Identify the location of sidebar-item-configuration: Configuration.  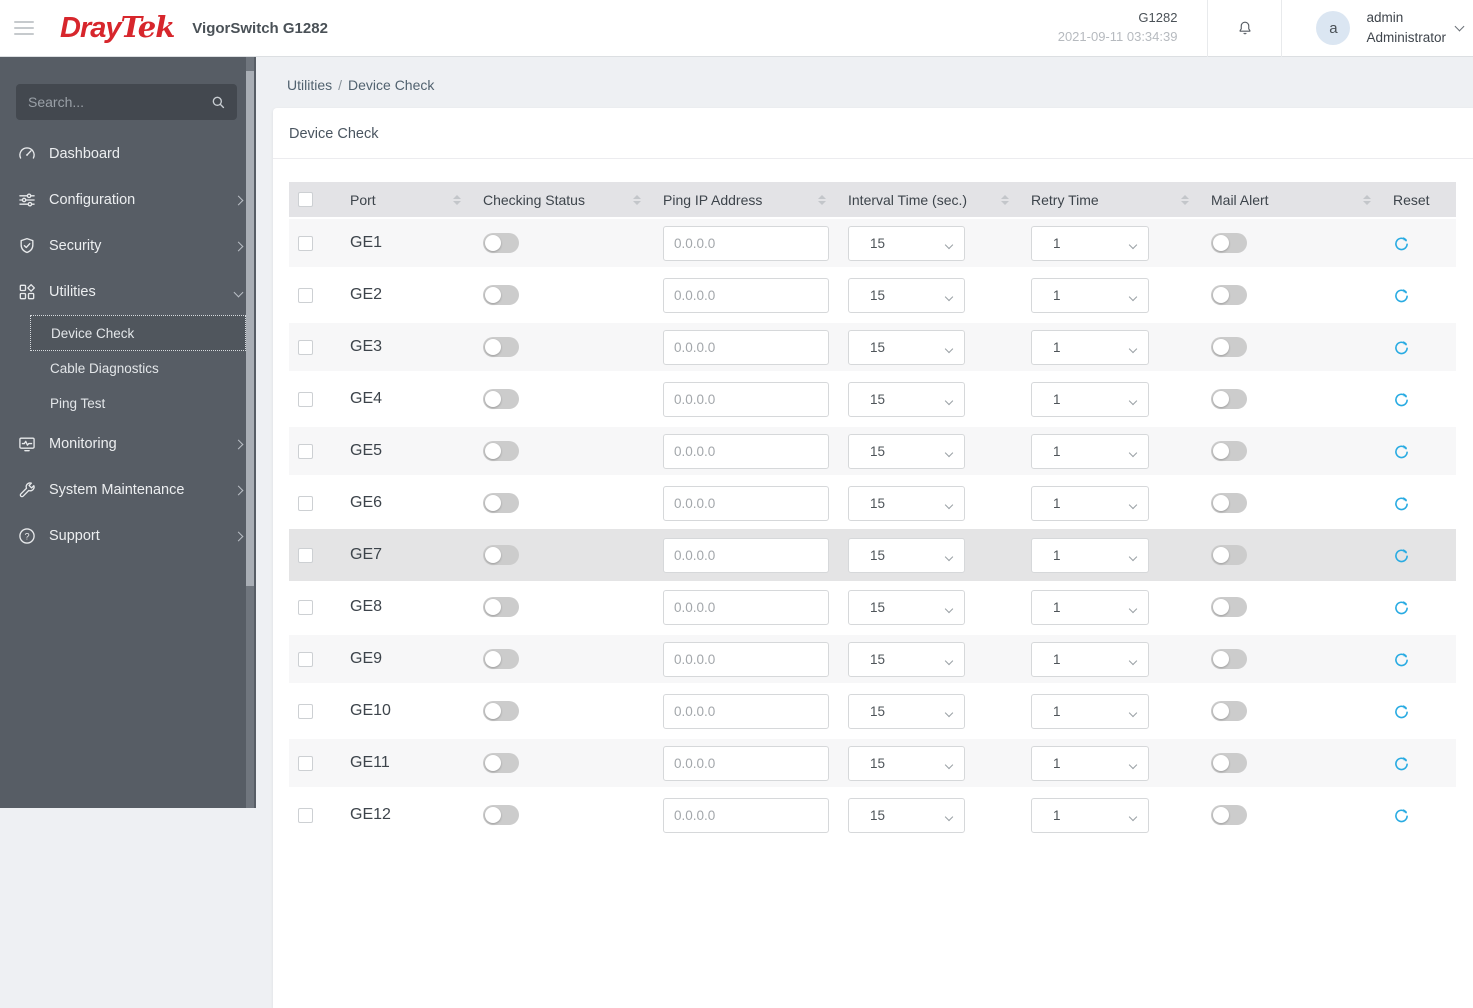
(128, 200).